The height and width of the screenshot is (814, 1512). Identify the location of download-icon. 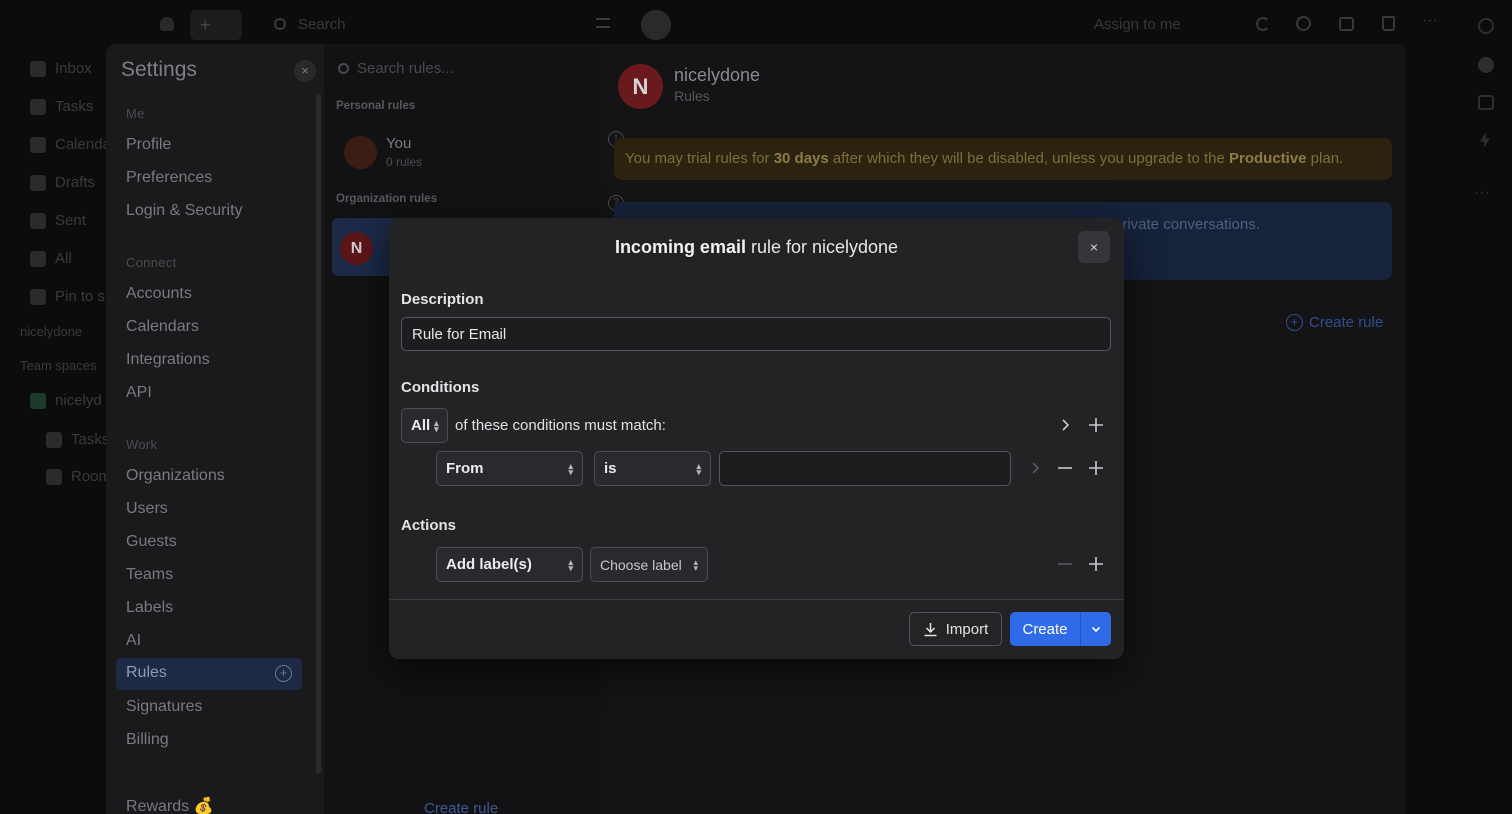
(930, 629).